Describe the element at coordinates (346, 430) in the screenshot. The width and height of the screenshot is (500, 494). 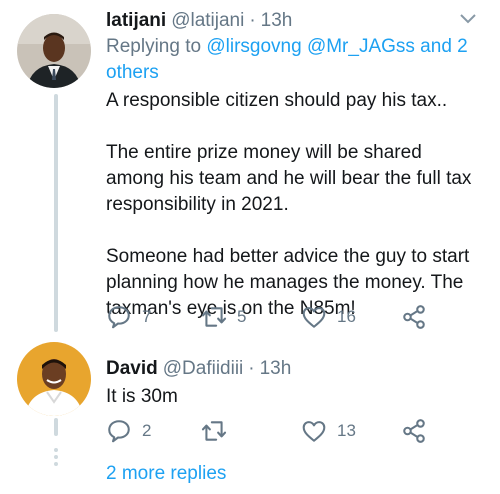
I see `like-count: 13` at that location.